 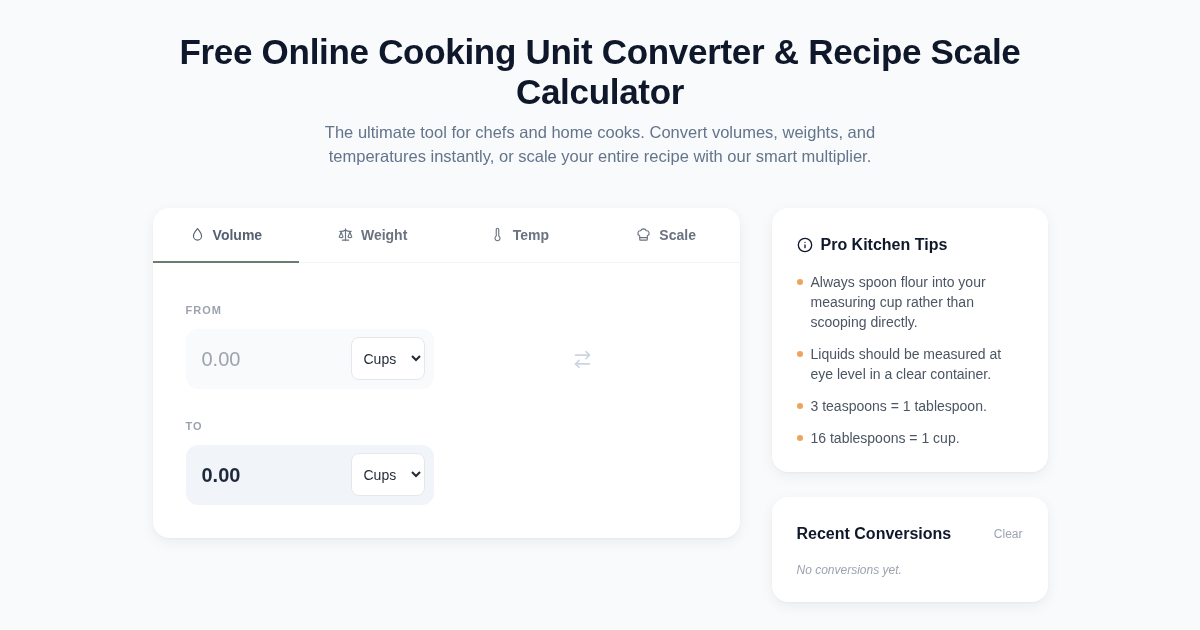 I want to click on tips-heading: Pro Kitchen Tips, so click(x=884, y=245).